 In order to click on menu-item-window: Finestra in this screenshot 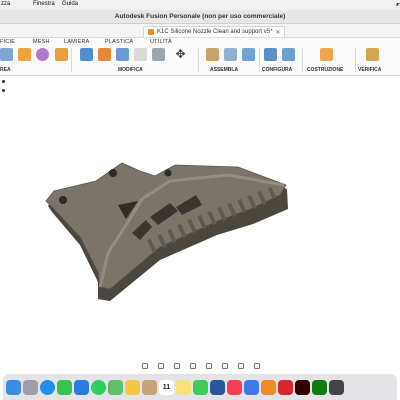, I will do `click(44, 4)`.